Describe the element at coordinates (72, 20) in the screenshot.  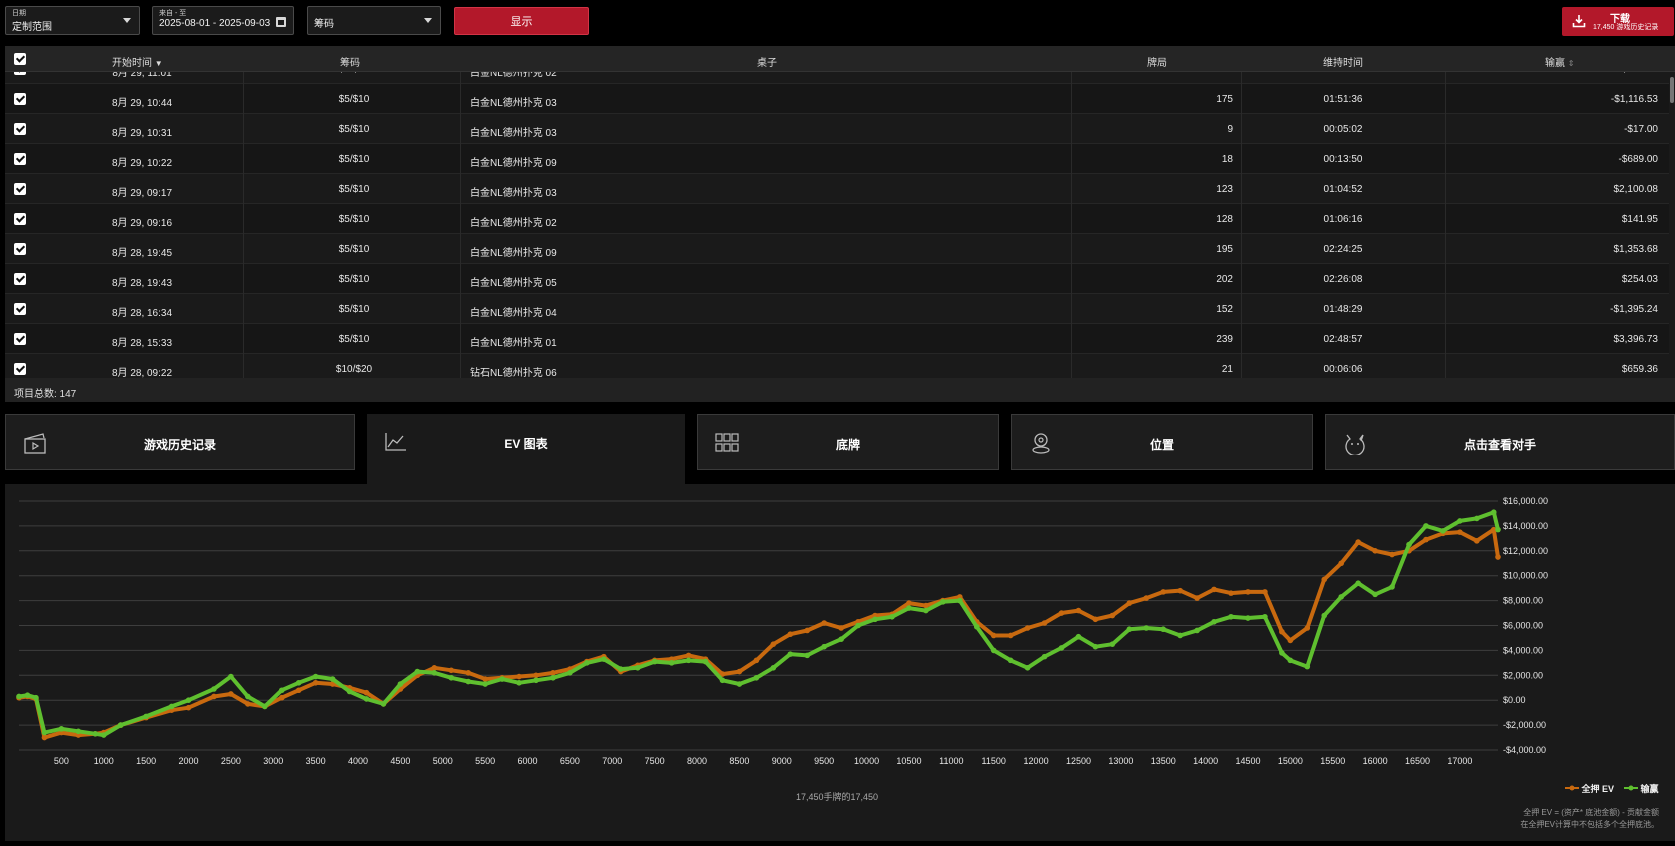
I see `date-select: 日期 定制范围` at that location.